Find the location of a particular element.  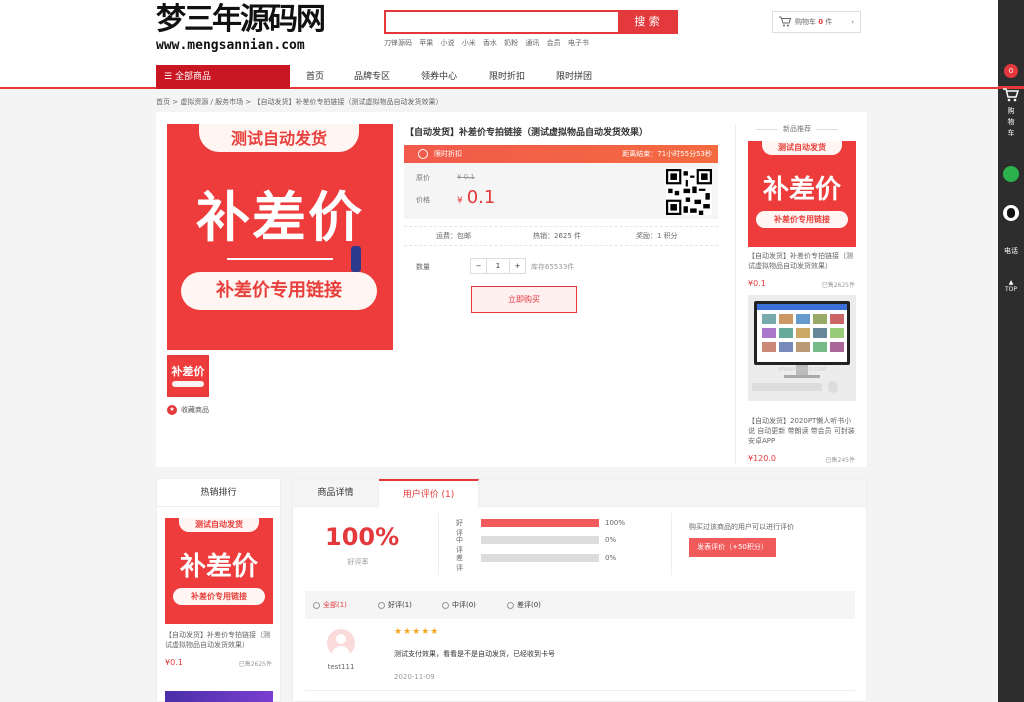

tab-reviews: 用户评价 (1) is located at coordinates (429, 493).